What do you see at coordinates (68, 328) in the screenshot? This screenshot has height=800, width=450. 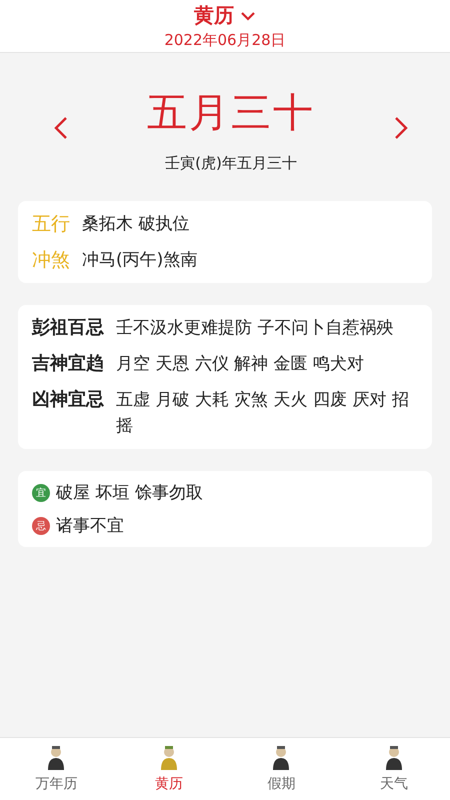 I see `row-label: 彭祖百忌` at bounding box center [68, 328].